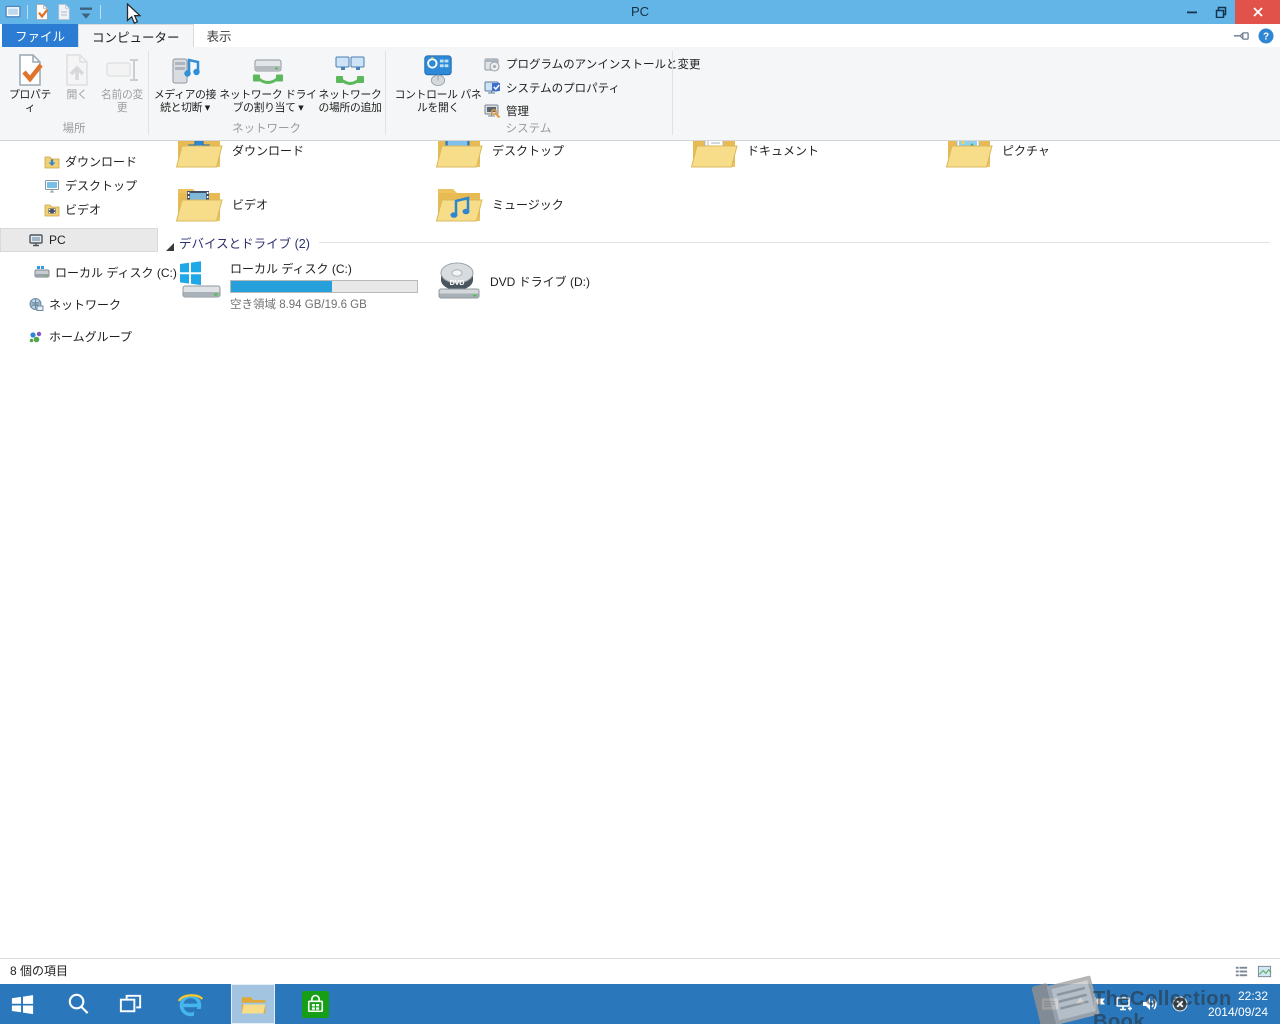  What do you see at coordinates (1150, 1004) in the screenshot?
I see `tray-volume-icon` at bounding box center [1150, 1004].